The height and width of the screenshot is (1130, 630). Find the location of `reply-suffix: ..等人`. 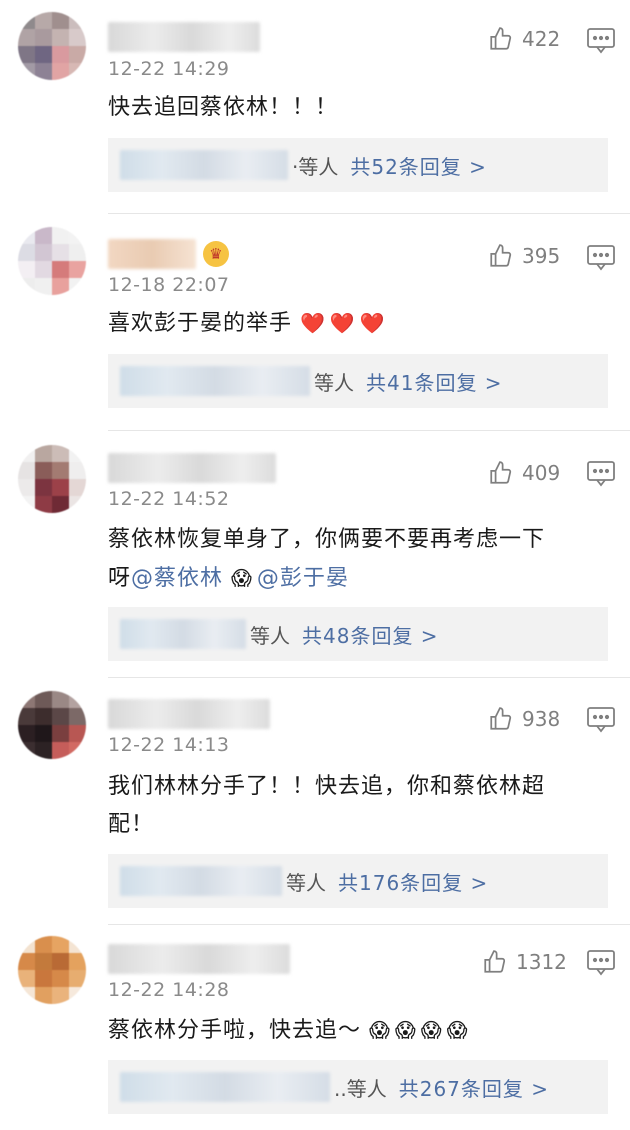

reply-suffix: ..等人 is located at coordinates (360, 1088).